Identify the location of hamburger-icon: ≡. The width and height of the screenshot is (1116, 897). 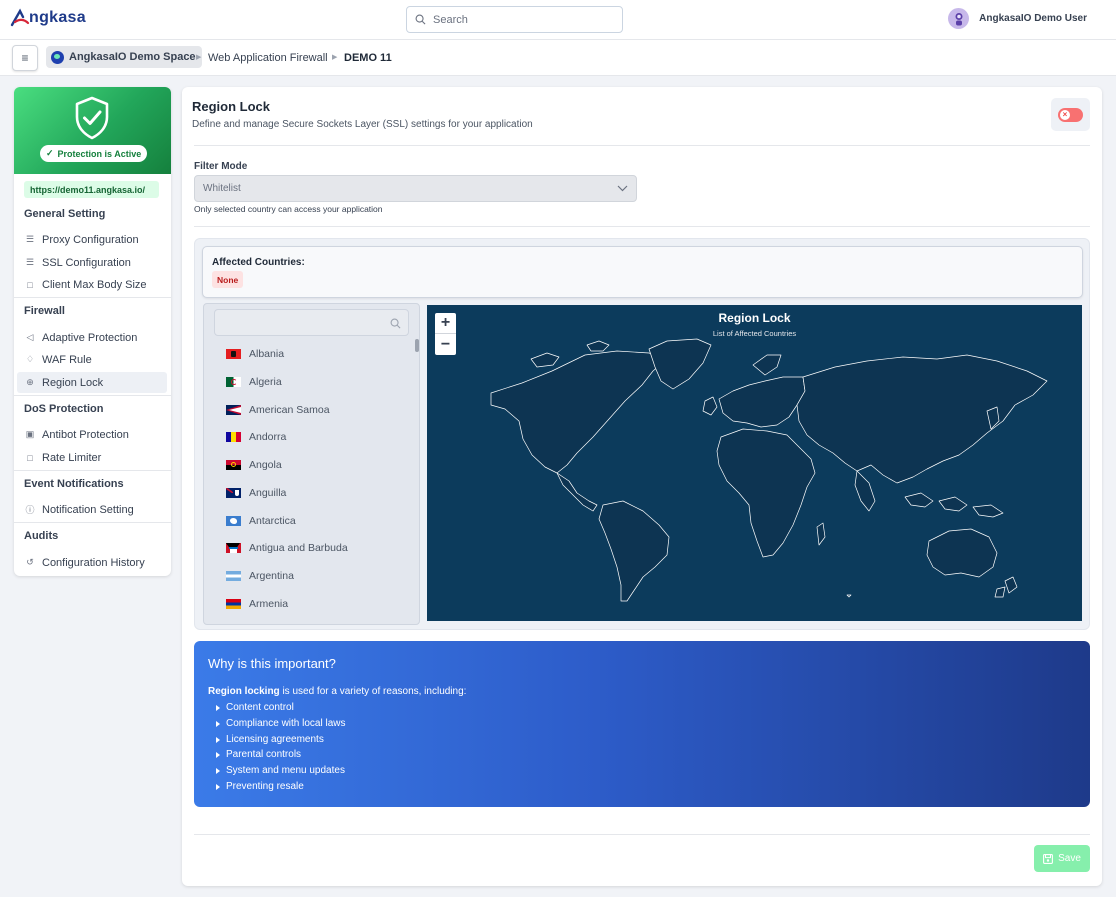
(25, 58).